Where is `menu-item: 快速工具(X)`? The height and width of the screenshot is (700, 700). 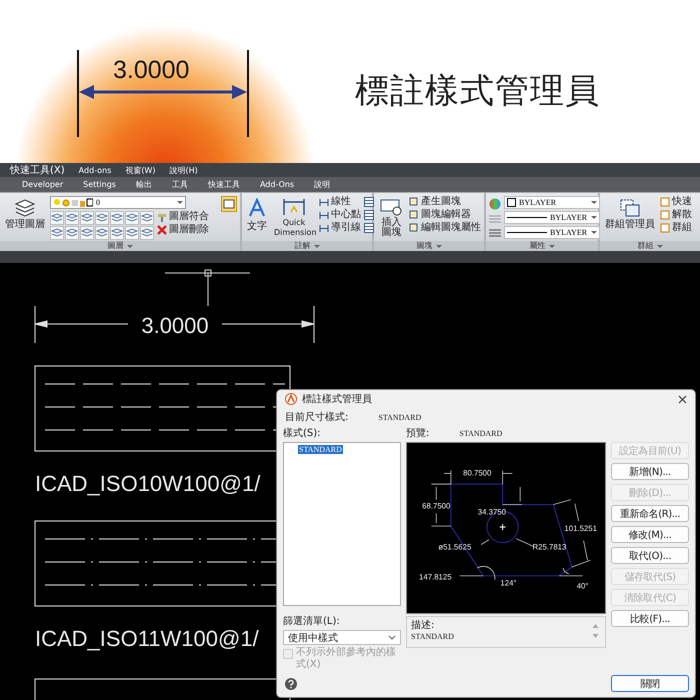
menu-item: 快速工具(X) is located at coordinates (37, 170).